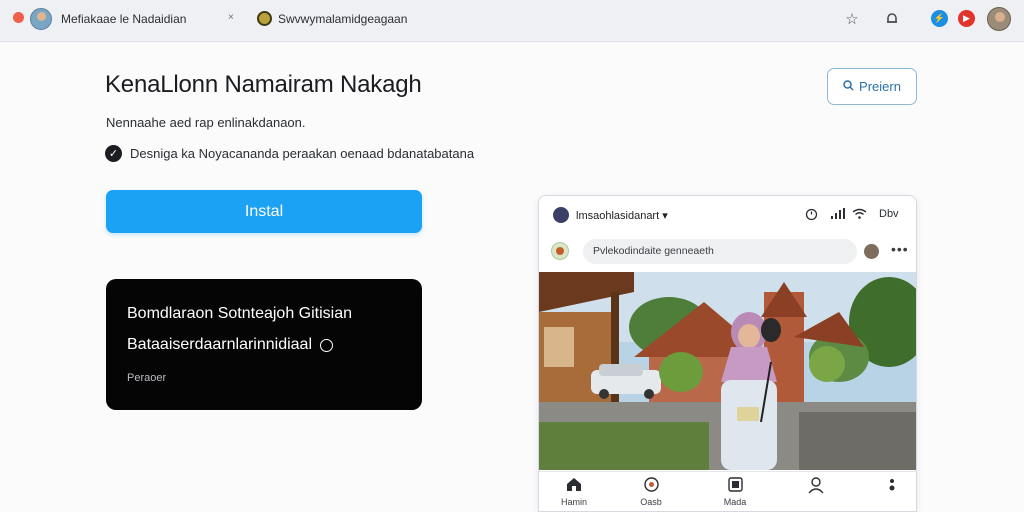 The height and width of the screenshot is (512, 1024). Describe the element at coordinates (811, 216) in the screenshot. I see `alarm-icon` at that location.